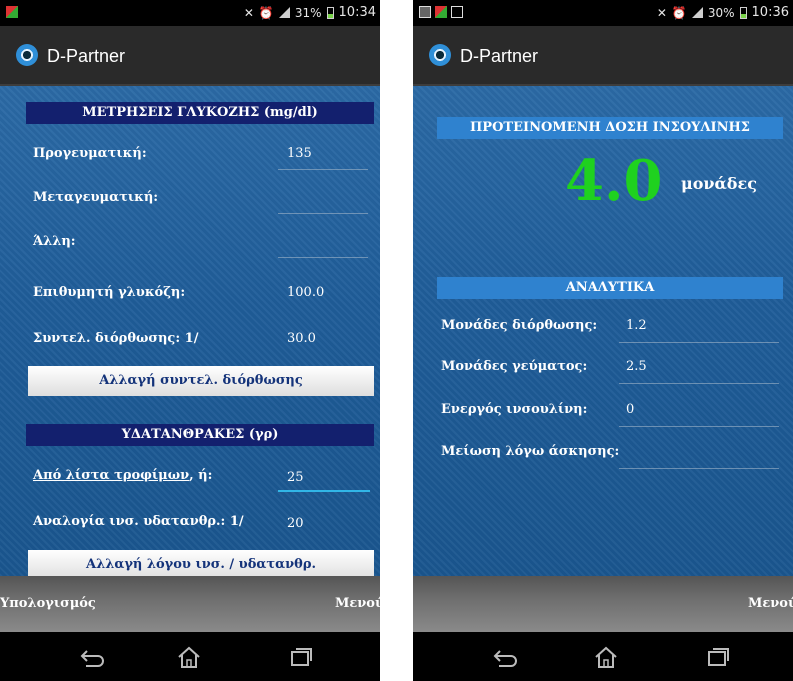  I want to click on correction-units-label: Μονάδες διόρθωσης:, so click(519, 325).